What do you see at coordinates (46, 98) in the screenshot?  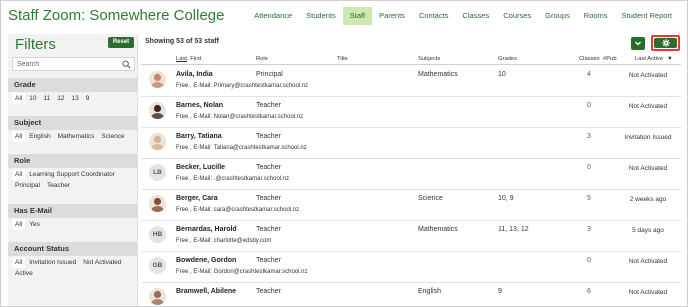 I see `filter-option-11: 11` at bounding box center [46, 98].